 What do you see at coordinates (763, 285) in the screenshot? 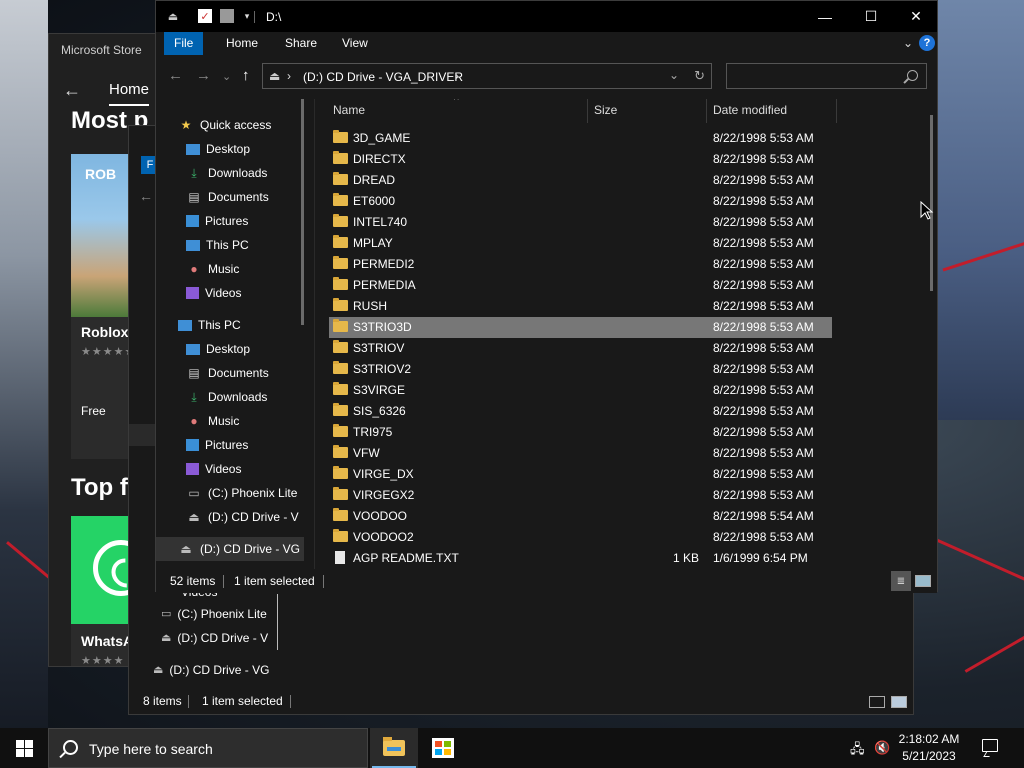
I see `file-date-modified: 8/22/1998 5:53 AM` at bounding box center [763, 285].